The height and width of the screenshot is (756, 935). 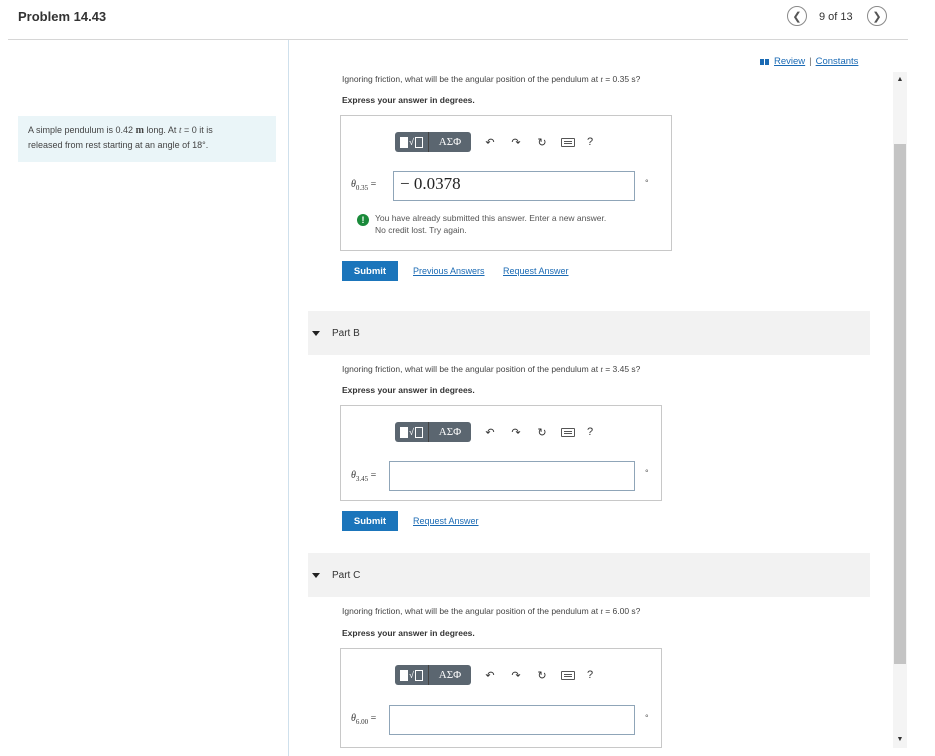 What do you see at coordinates (364, 185) in the screenshot?
I see `partA-label: θ0.35 =` at bounding box center [364, 185].